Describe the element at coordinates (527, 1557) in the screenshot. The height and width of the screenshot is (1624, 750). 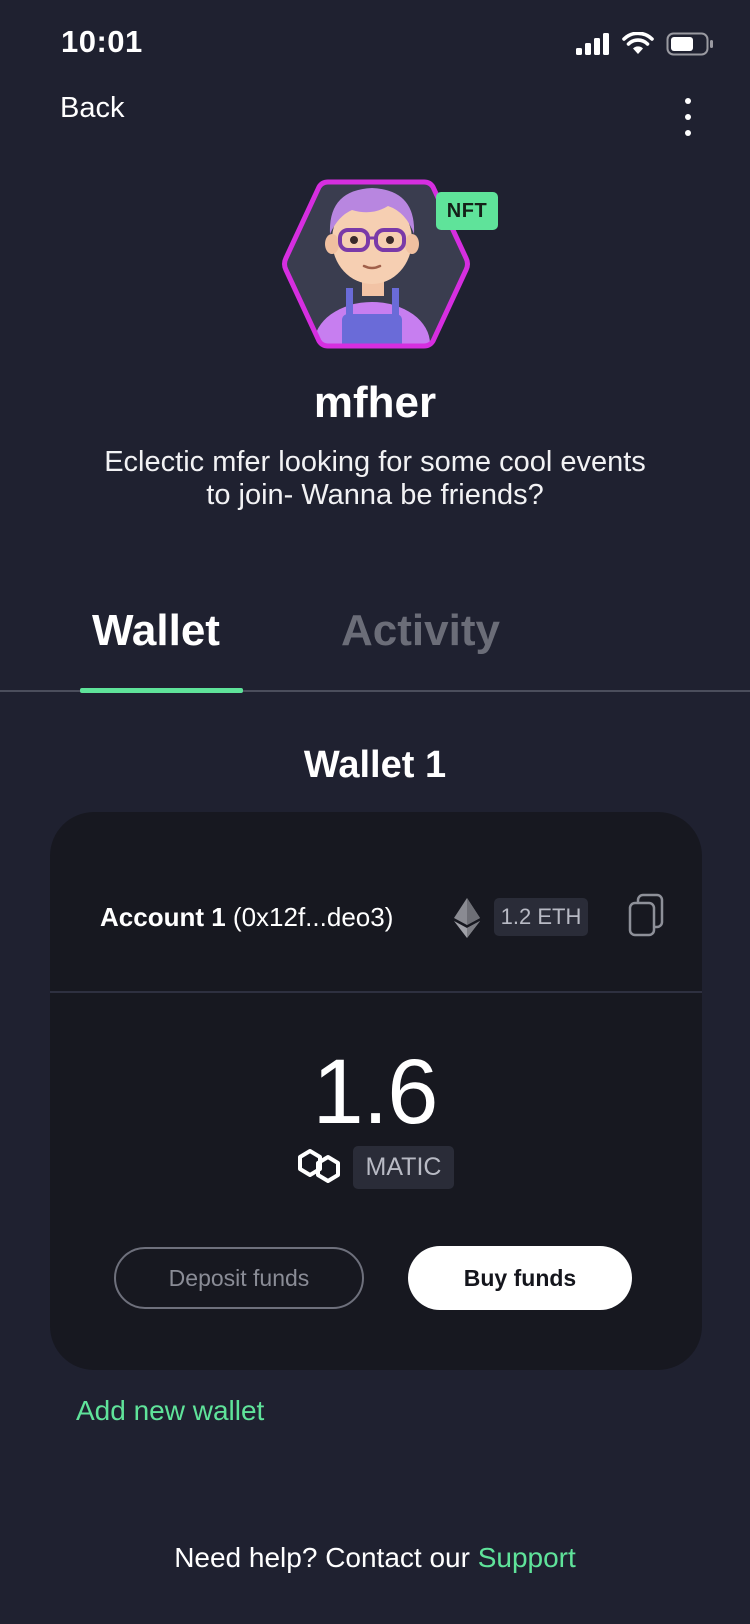
I see `support-link: Support` at that location.